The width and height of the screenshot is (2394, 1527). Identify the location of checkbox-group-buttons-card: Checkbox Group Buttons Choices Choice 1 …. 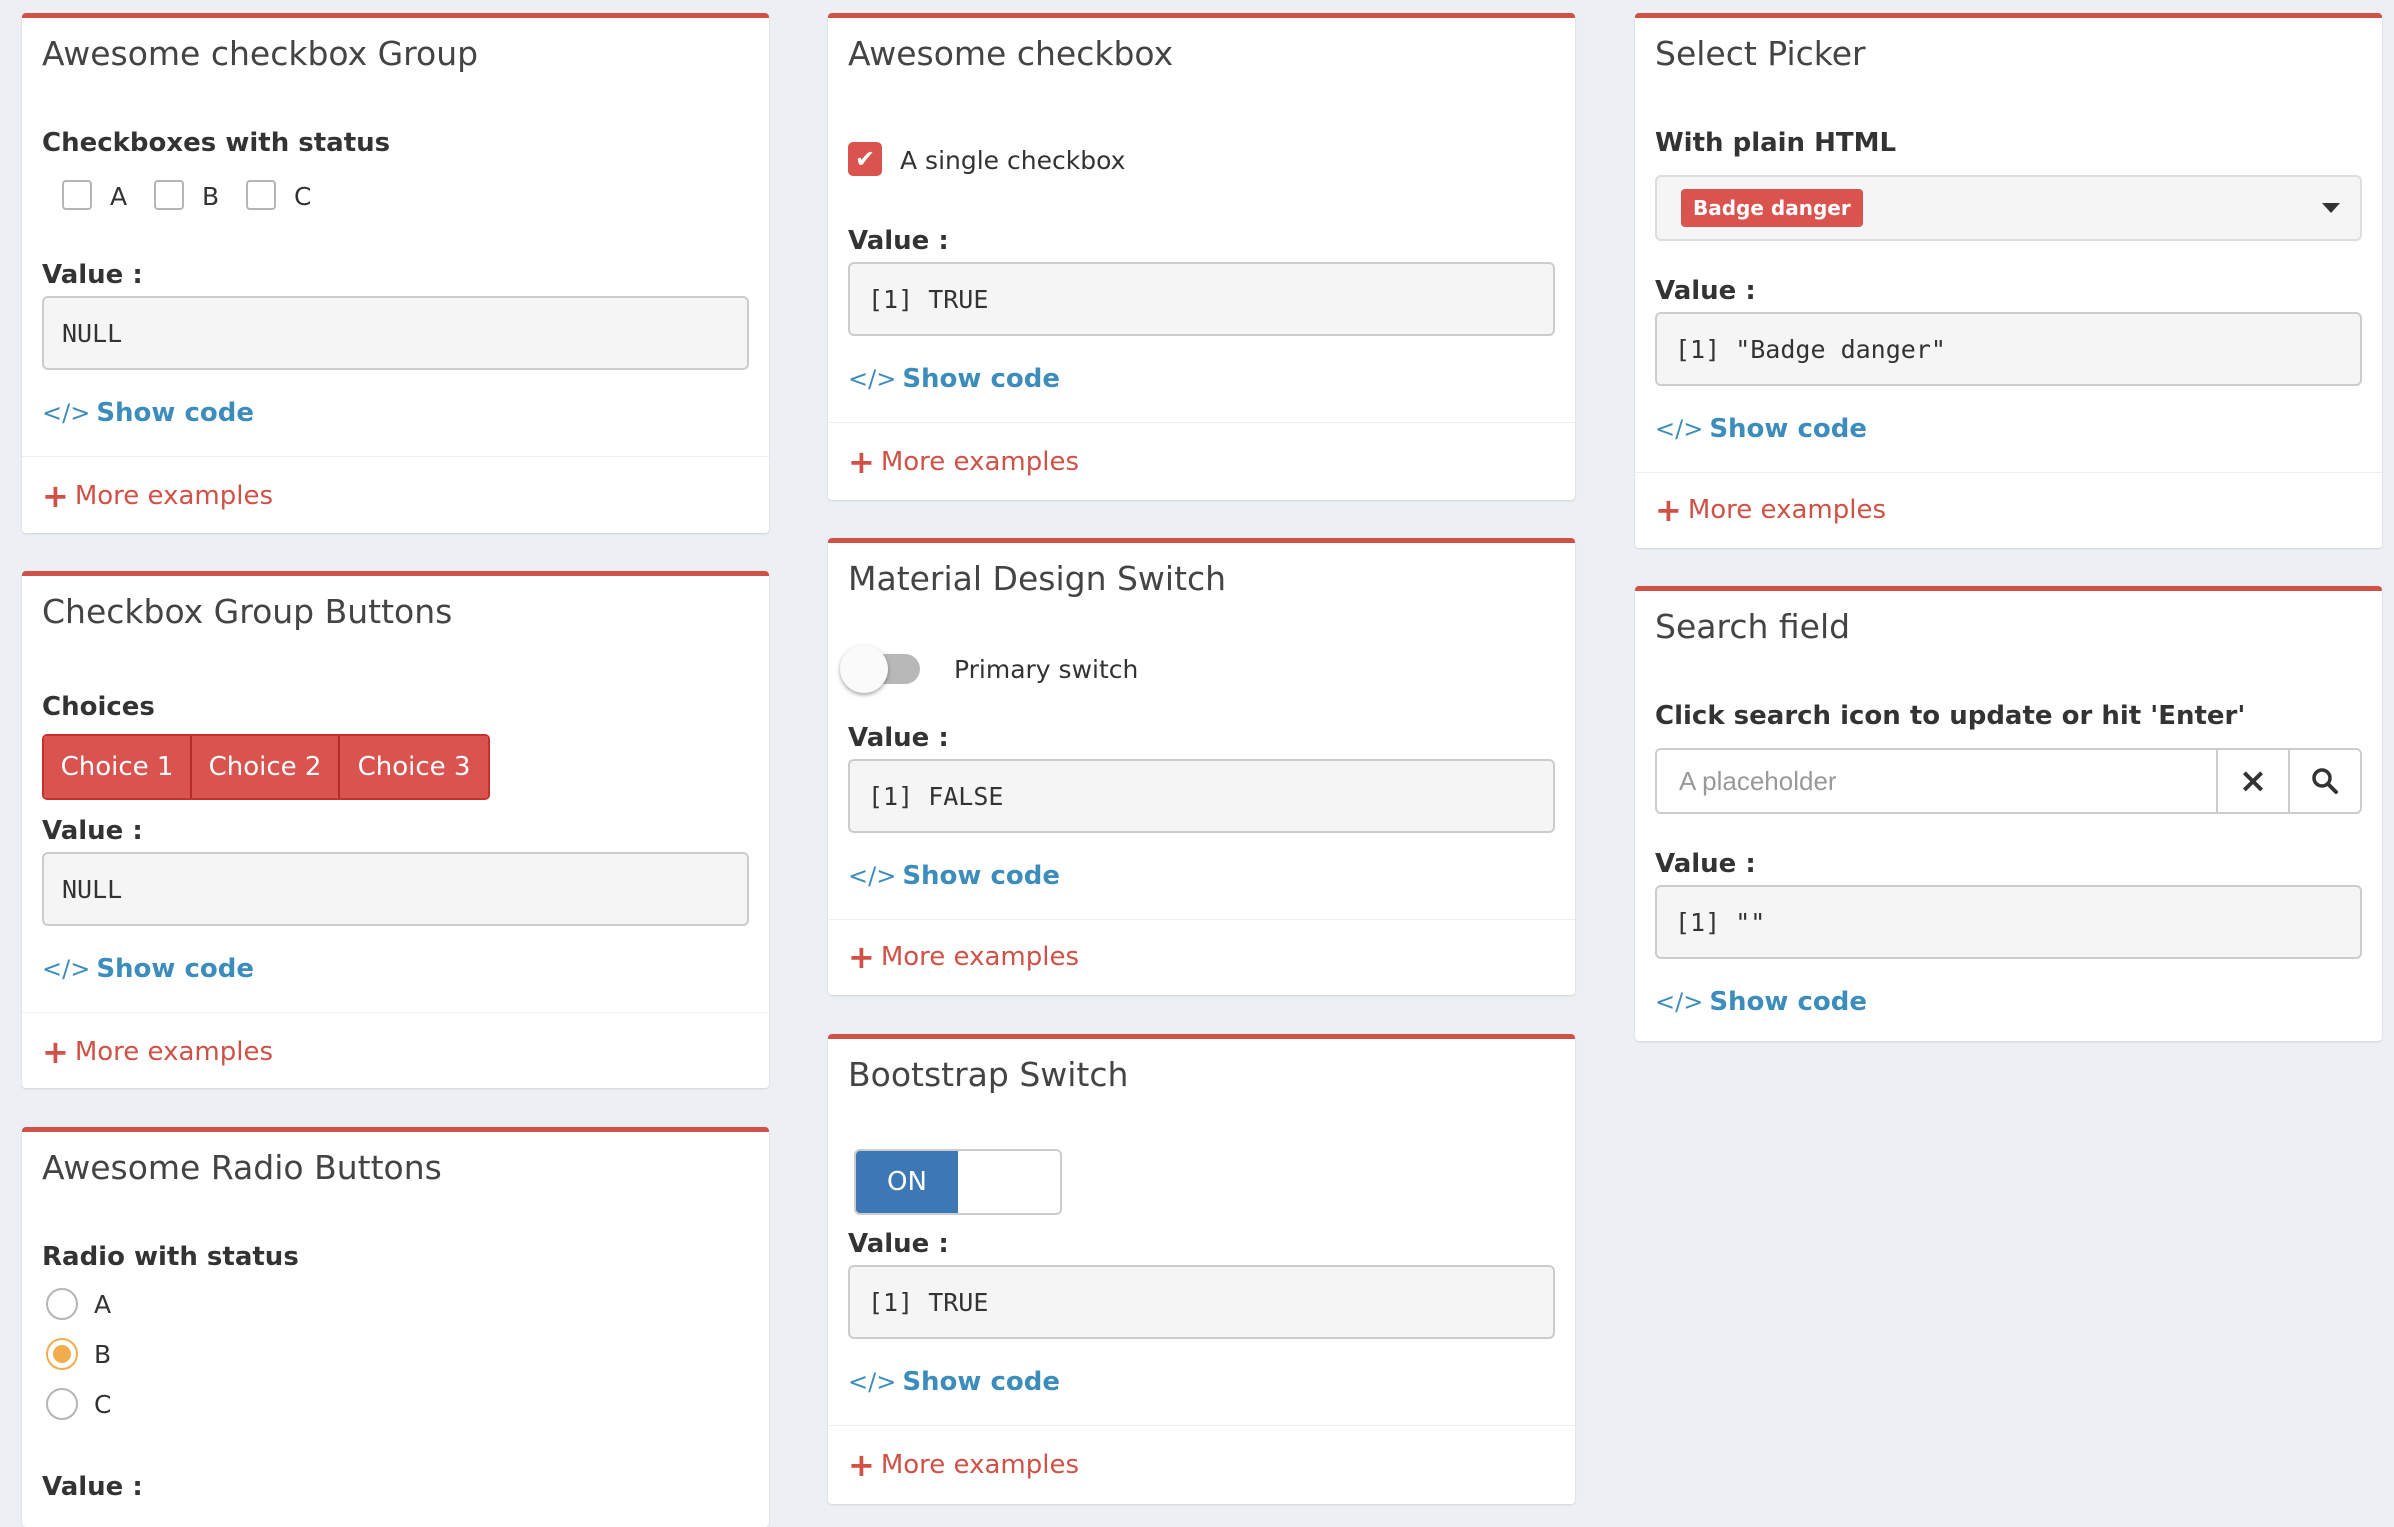
(395, 829).